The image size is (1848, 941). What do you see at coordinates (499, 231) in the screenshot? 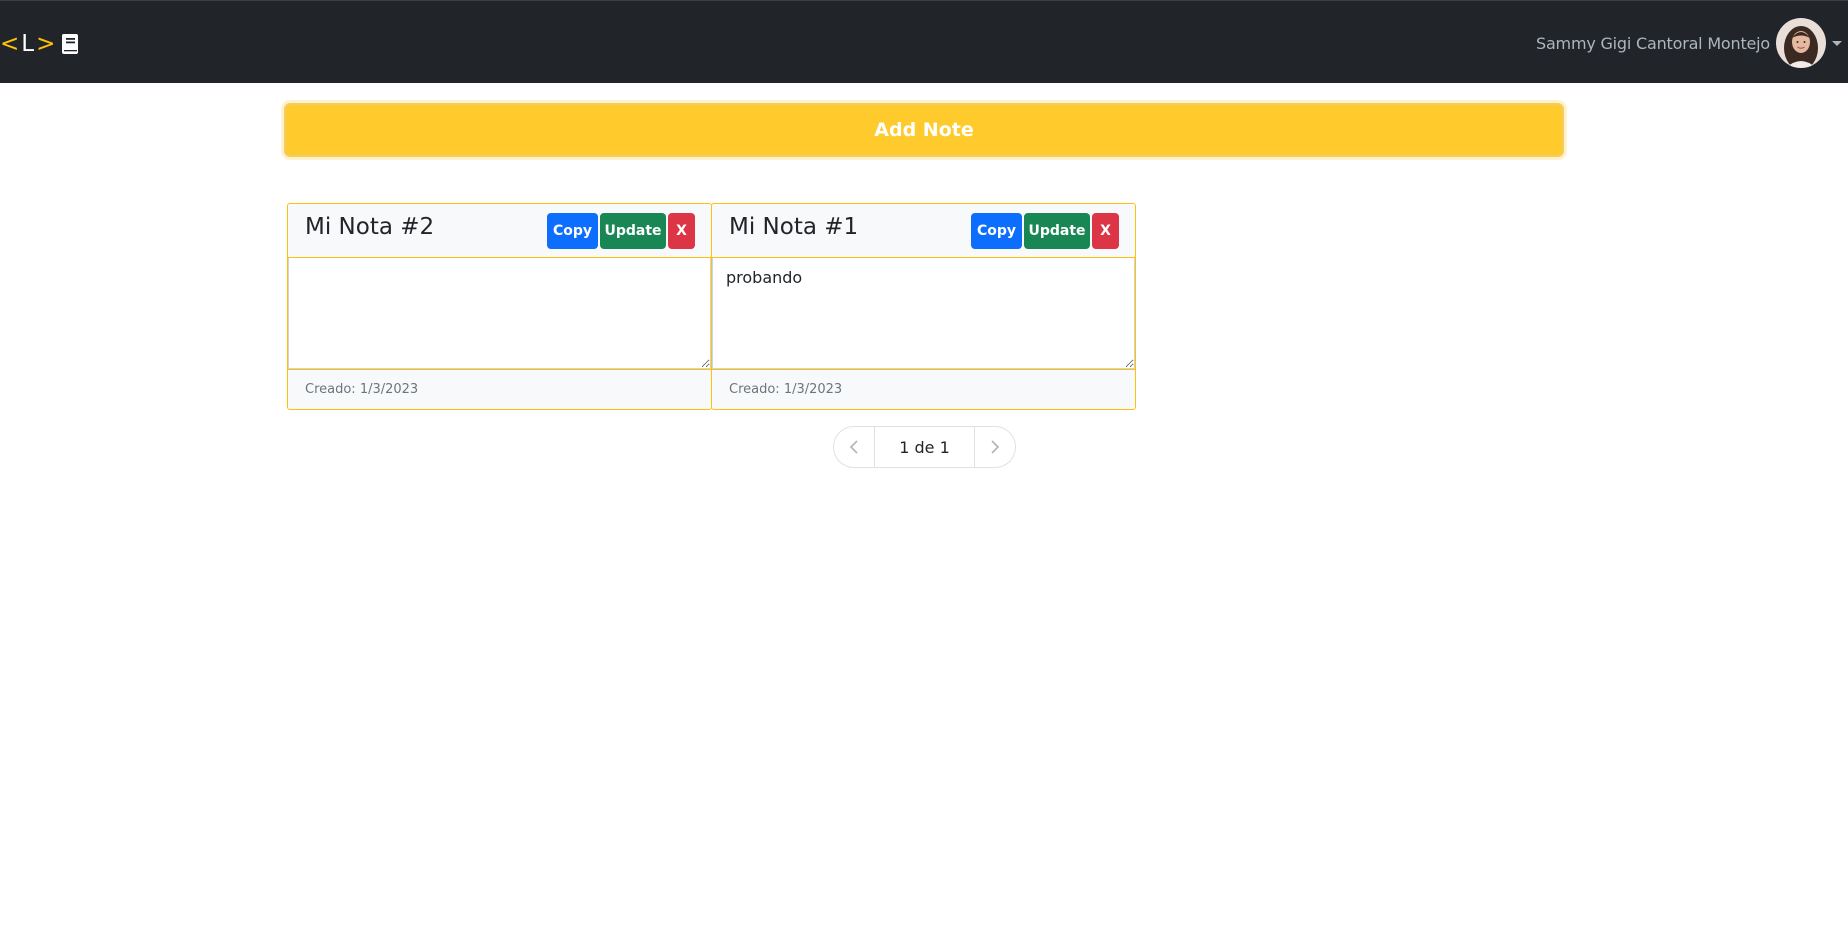
I see `note-card-header: Mi Nota #2 Copy Update X` at bounding box center [499, 231].